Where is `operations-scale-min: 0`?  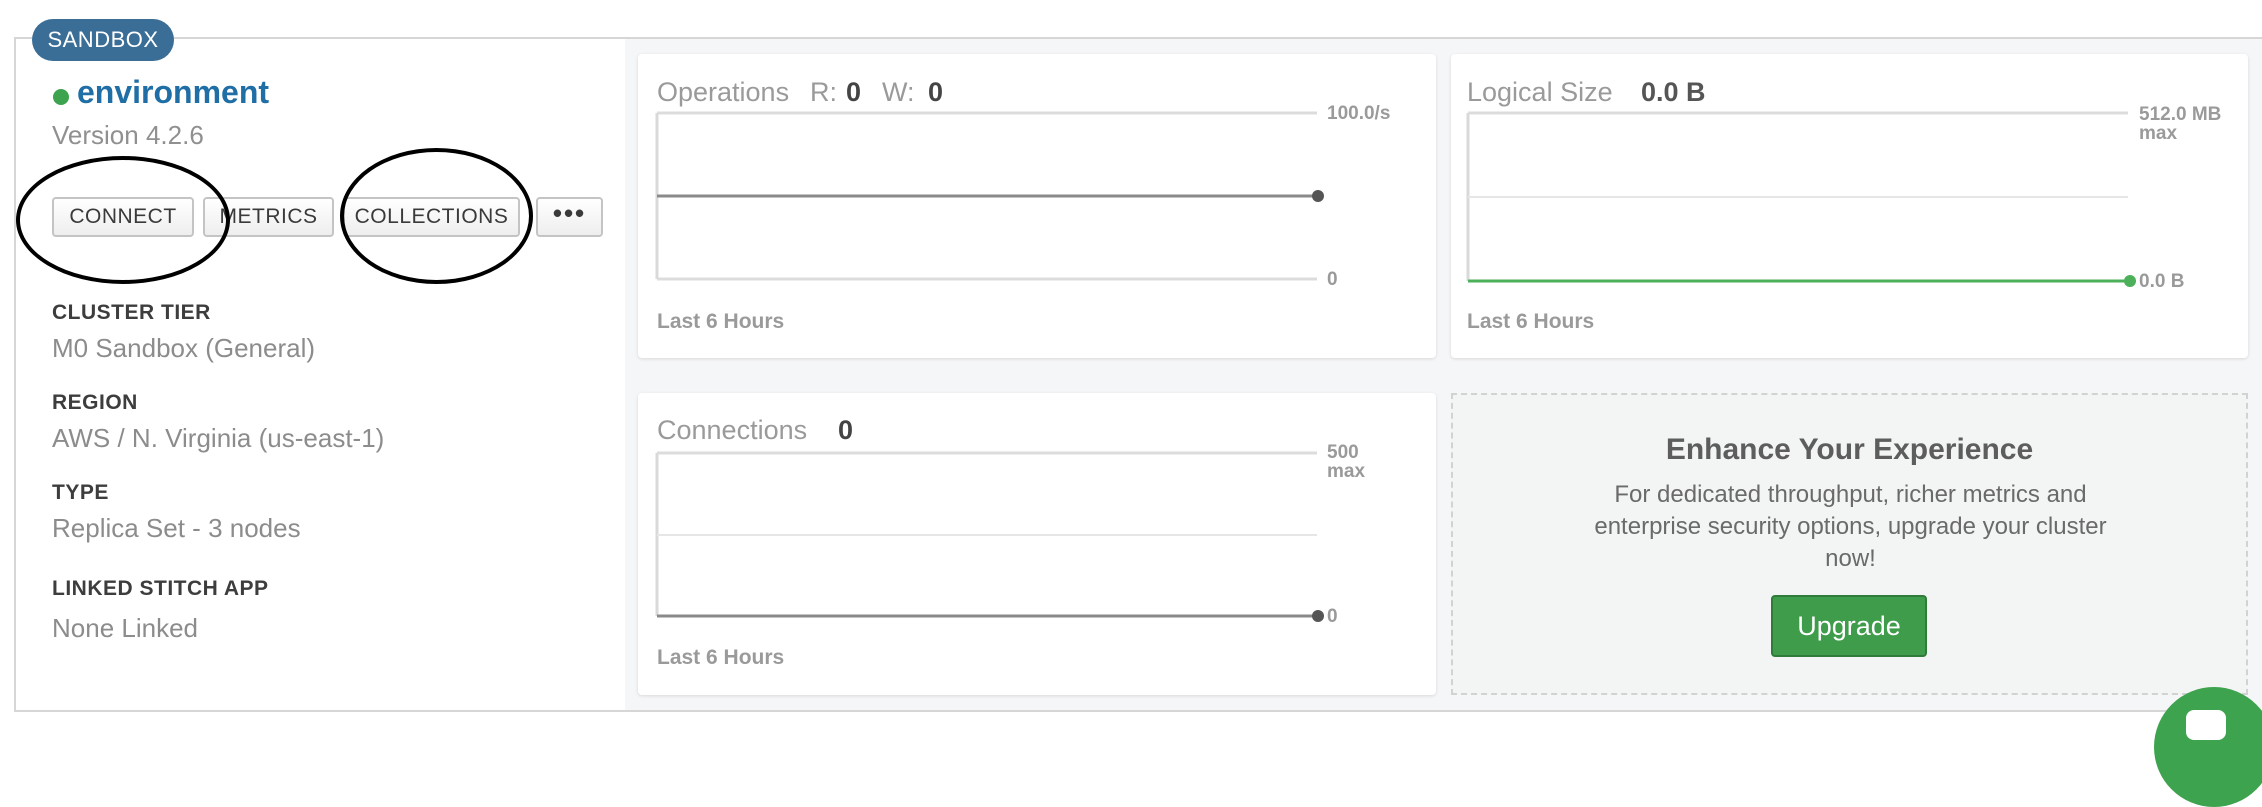 operations-scale-min: 0 is located at coordinates (1332, 279).